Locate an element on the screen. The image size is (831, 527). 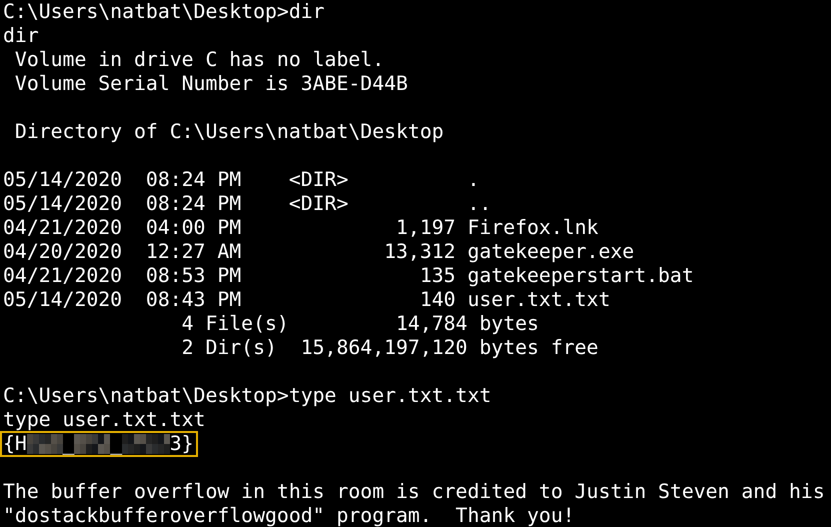
flag-text: {H is located at coordinates (15, 444).